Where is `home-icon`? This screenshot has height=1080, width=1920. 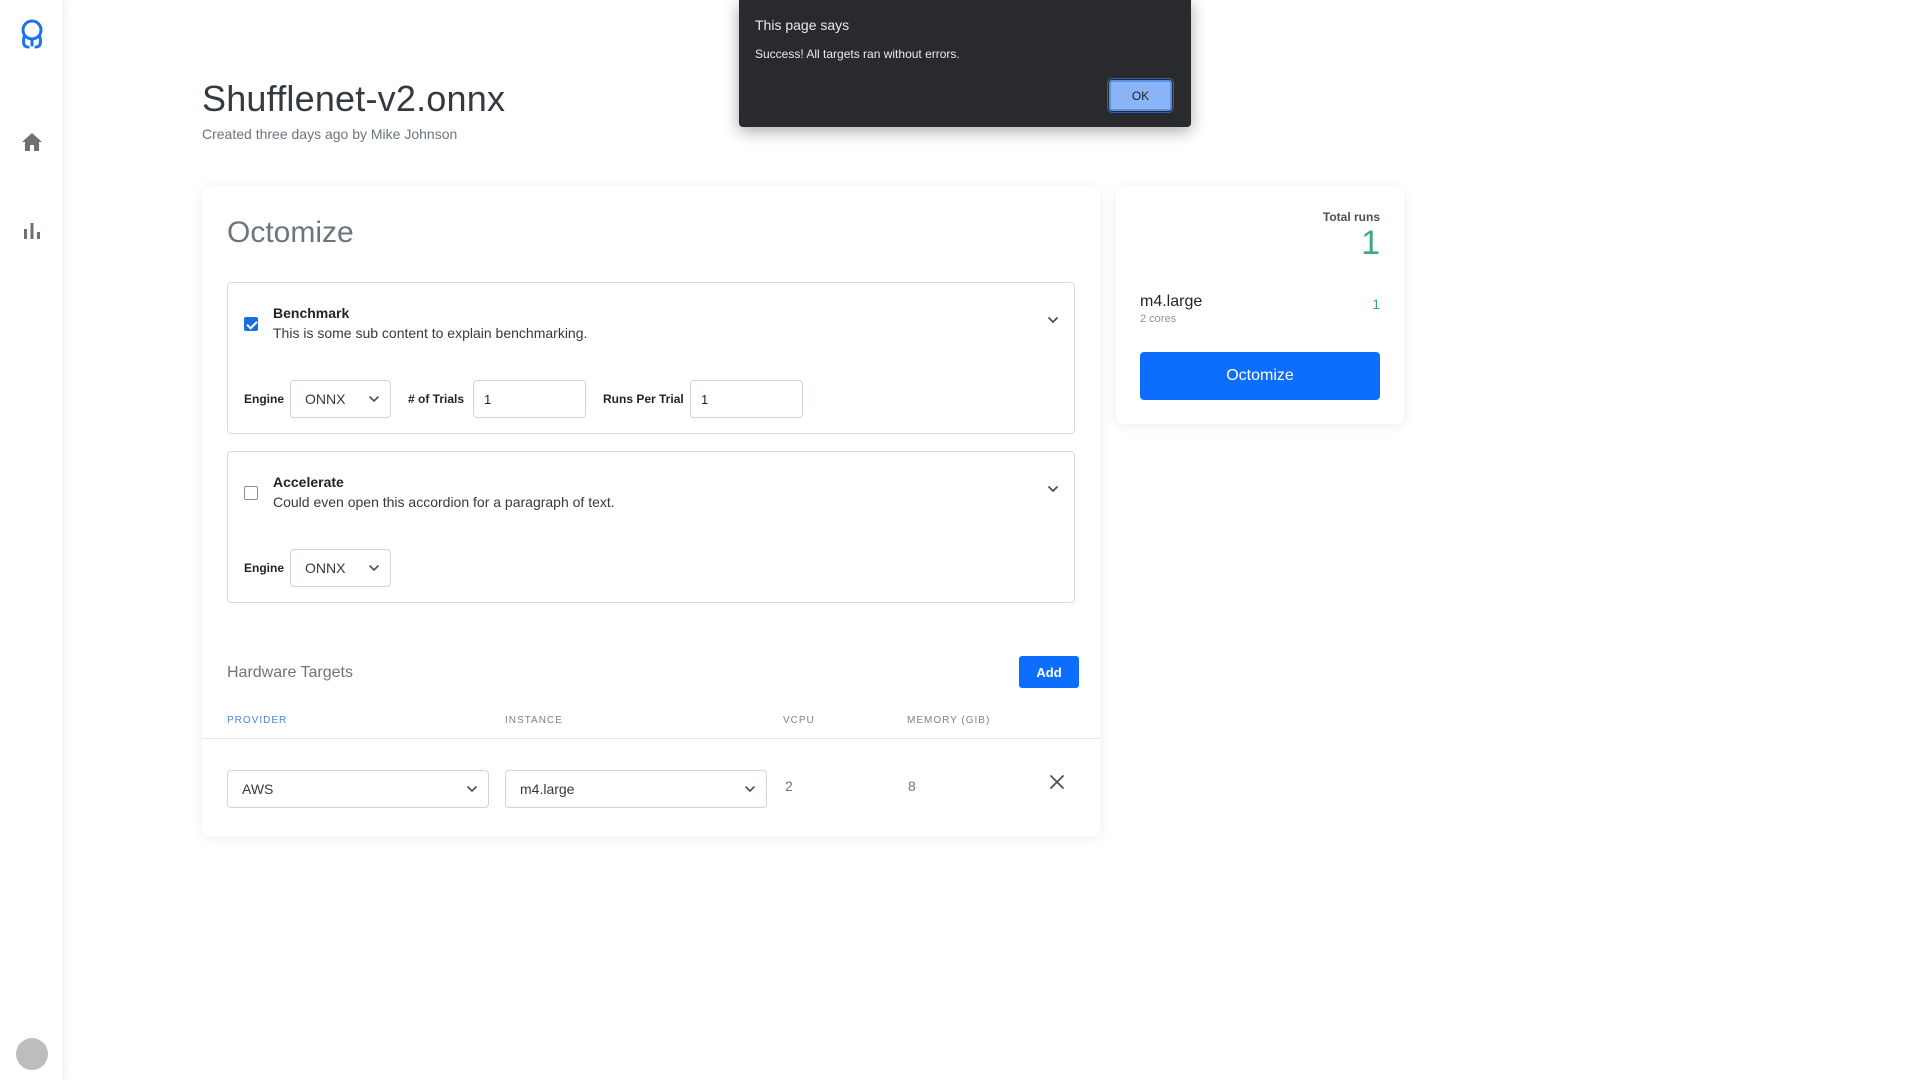
home-icon is located at coordinates (32, 142).